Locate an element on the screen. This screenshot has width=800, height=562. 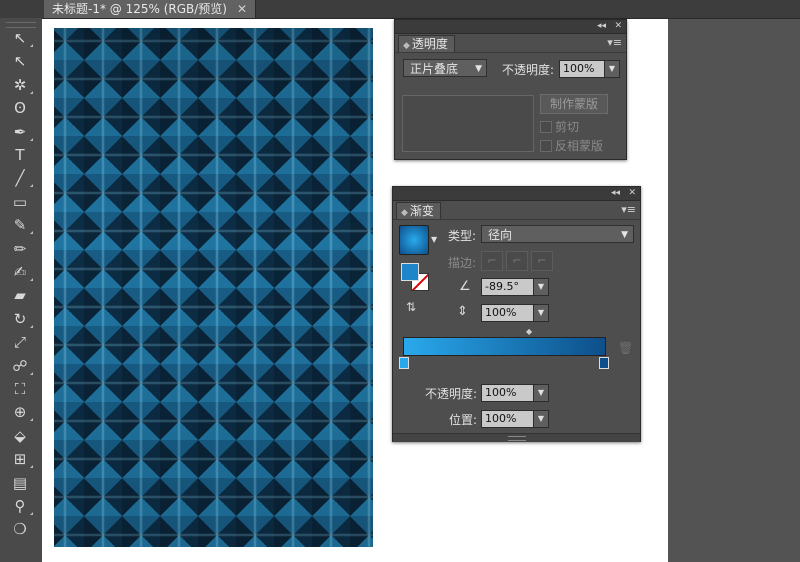
tab-gradient: ◆ 渐变 is located at coordinates (418, 210).